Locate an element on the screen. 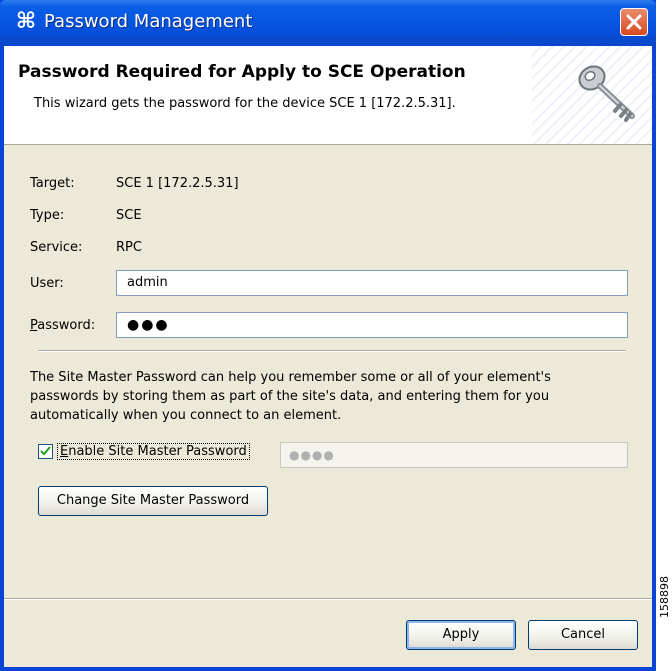 This screenshot has width=672, height=671. change-site-master-password-button: Change Site Master Password is located at coordinates (153, 501).